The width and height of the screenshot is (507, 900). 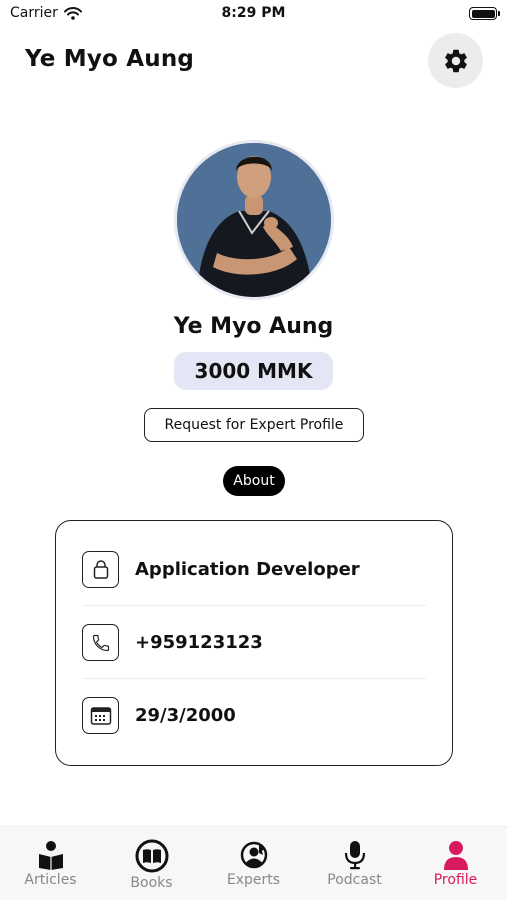 I want to click on profile-name: Ye Myo Aung, so click(x=253, y=326).